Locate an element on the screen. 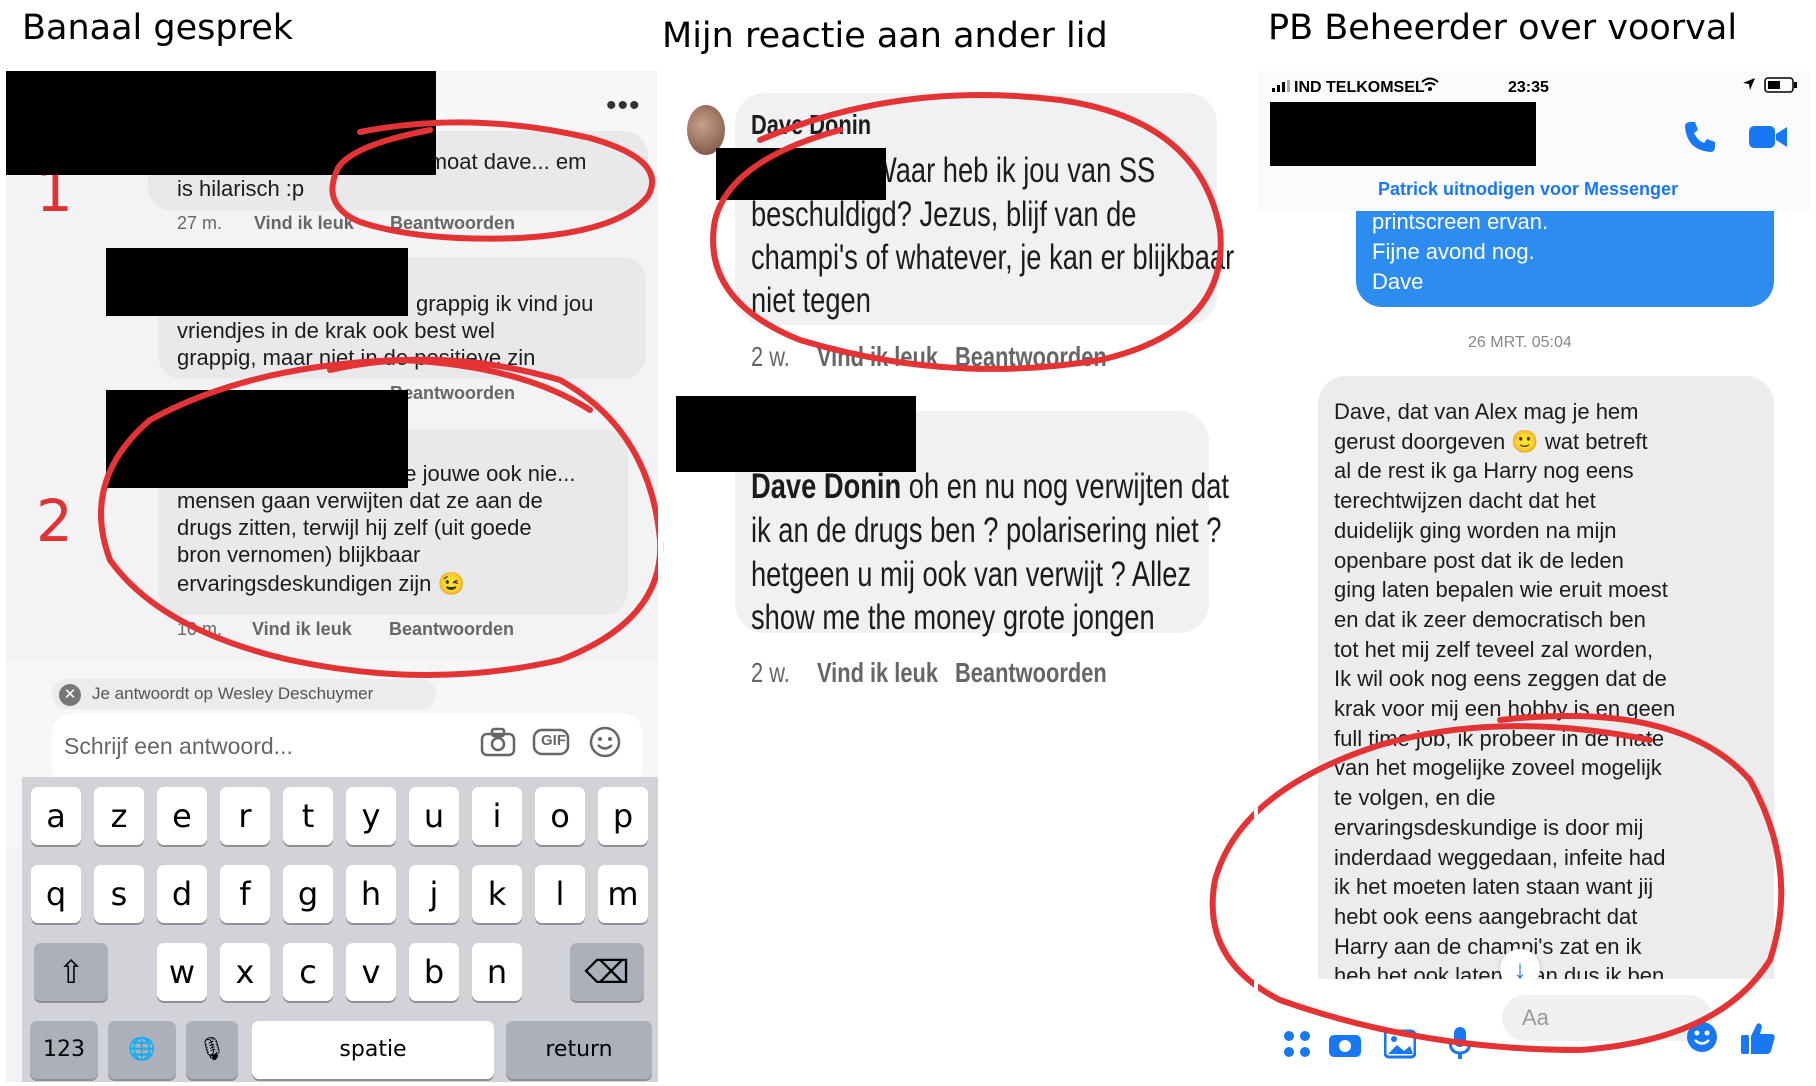 The image size is (1816, 1086). comment-text: oh en nu nog verwijten dat is located at coordinates (1065, 486).